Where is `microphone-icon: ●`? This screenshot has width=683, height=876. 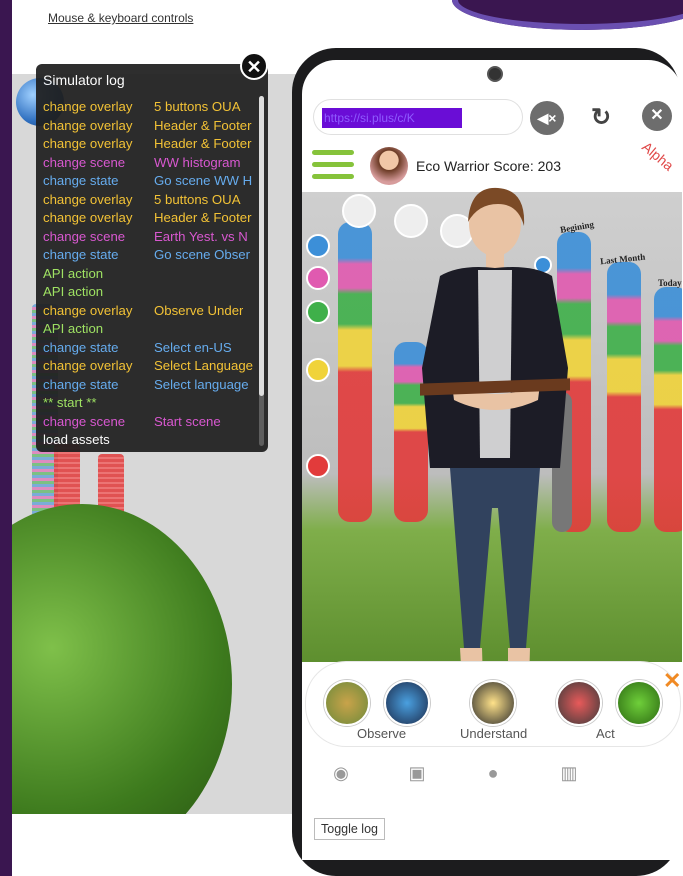 microphone-icon: ● is located at coordinates (493, 773).